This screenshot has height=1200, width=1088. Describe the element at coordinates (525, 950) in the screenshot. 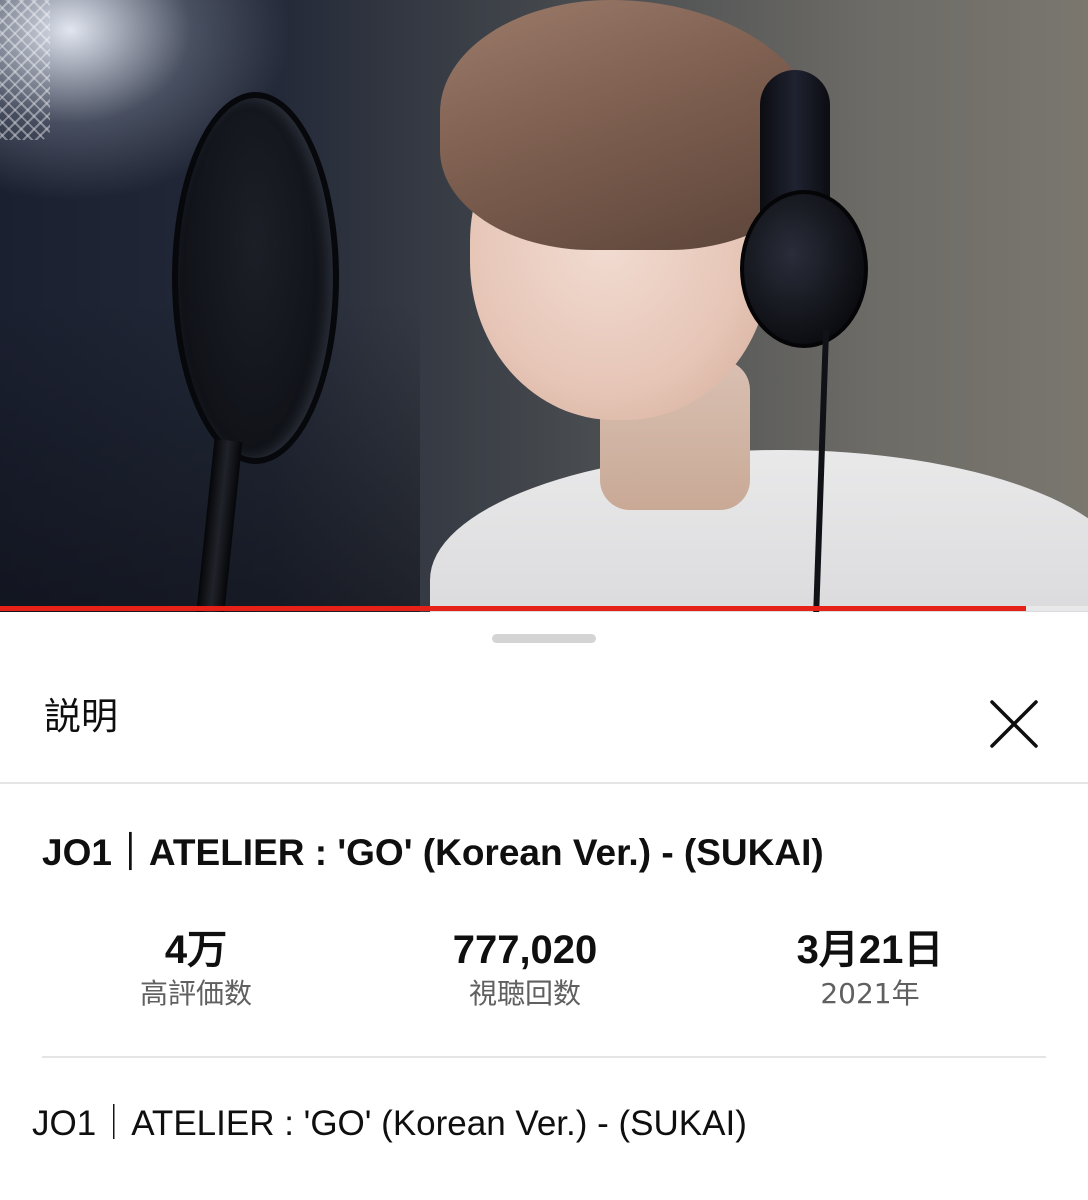

I see `views-count: 777,020` at that location.